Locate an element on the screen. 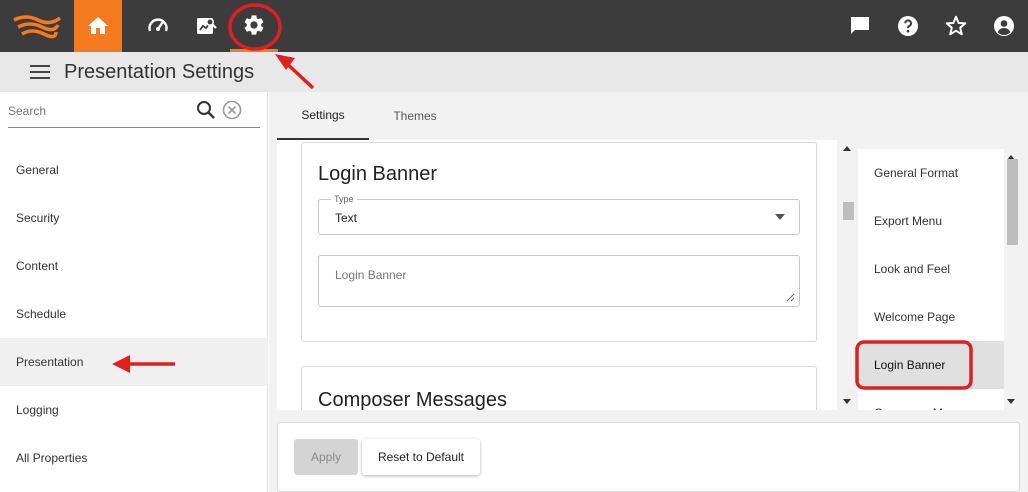 This screenshot has height=492, width=1028. login-banner-textarea: Login Banner is located at coordinates (559, 281).